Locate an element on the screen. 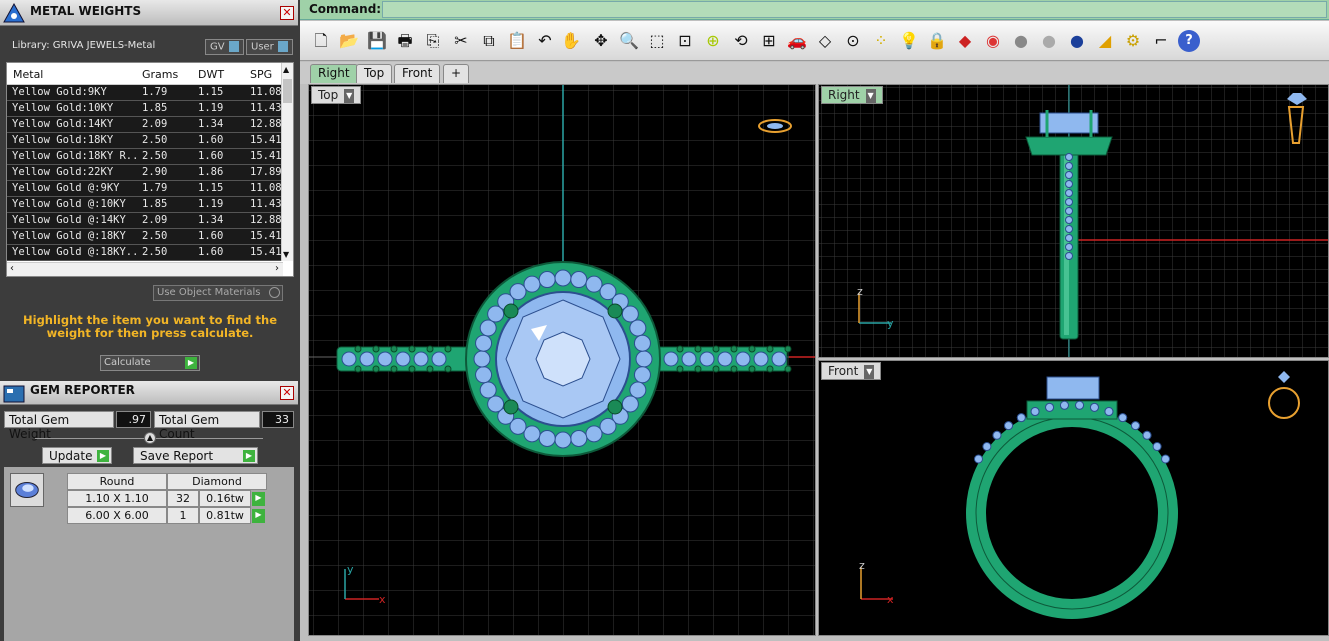  copy-icon: ⧉ is located at coordinates (489, 41).